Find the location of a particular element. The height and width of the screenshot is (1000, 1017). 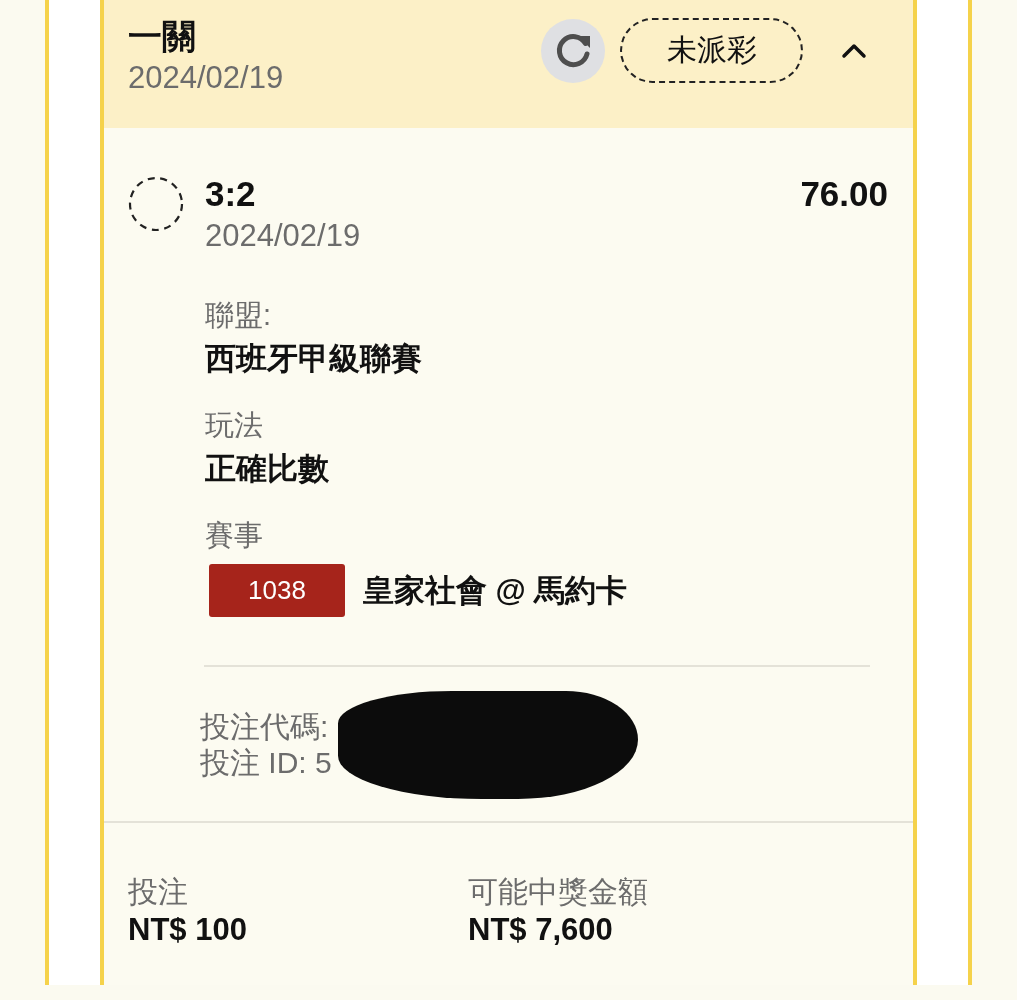

summary-label: 投注 is located at coordinates (158, 892).